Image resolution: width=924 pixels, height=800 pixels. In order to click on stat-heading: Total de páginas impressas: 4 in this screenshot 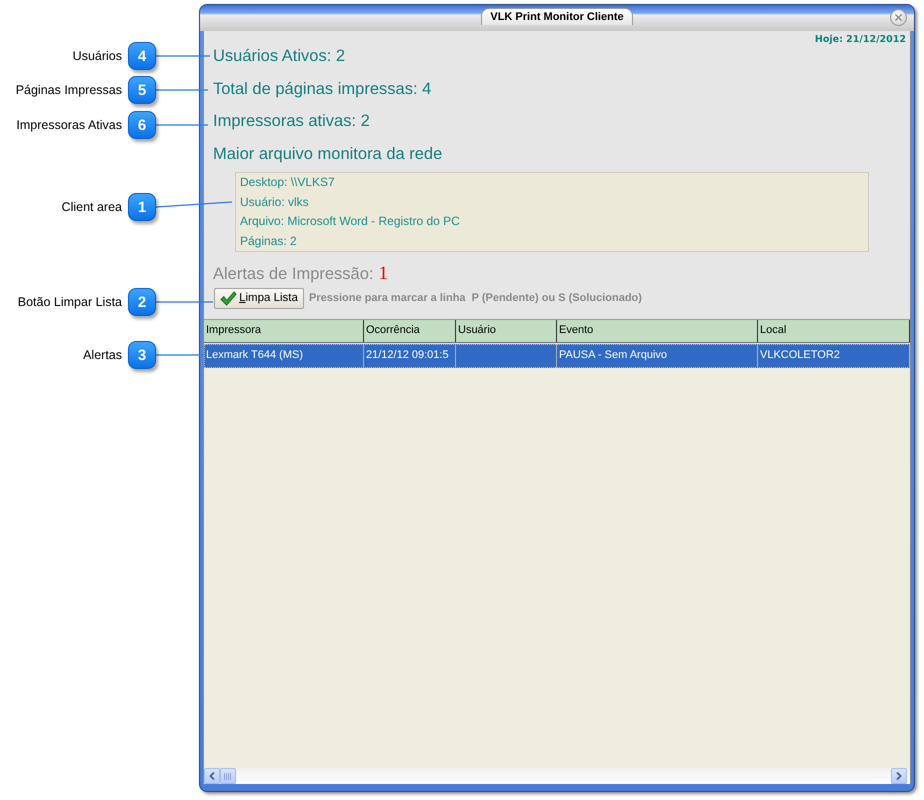, I will do `click(322, 88)`.